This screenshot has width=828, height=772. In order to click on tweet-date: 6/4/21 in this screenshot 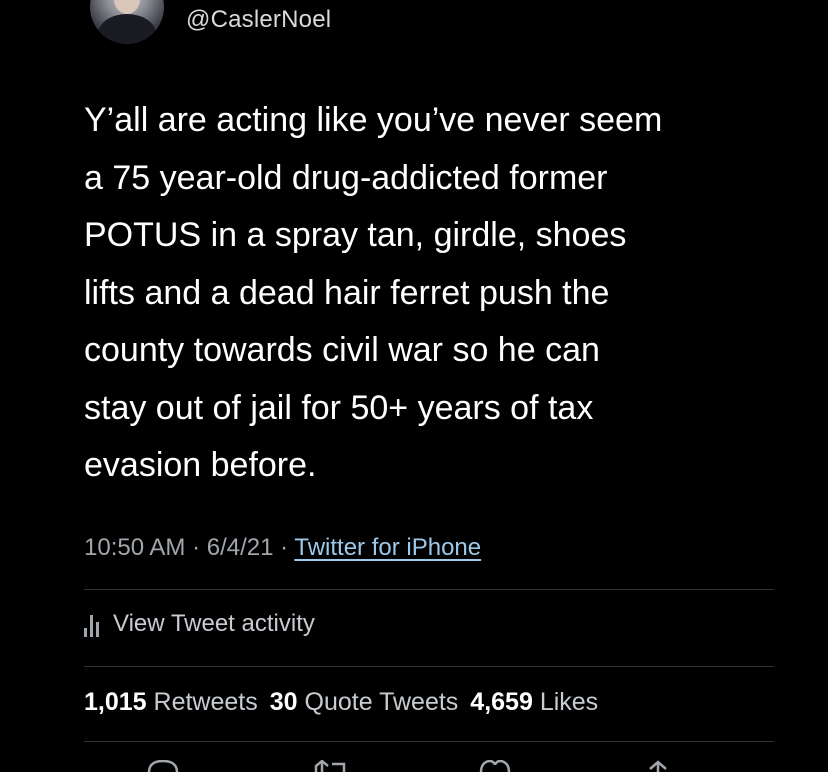, I will do `click(240, 547)`.